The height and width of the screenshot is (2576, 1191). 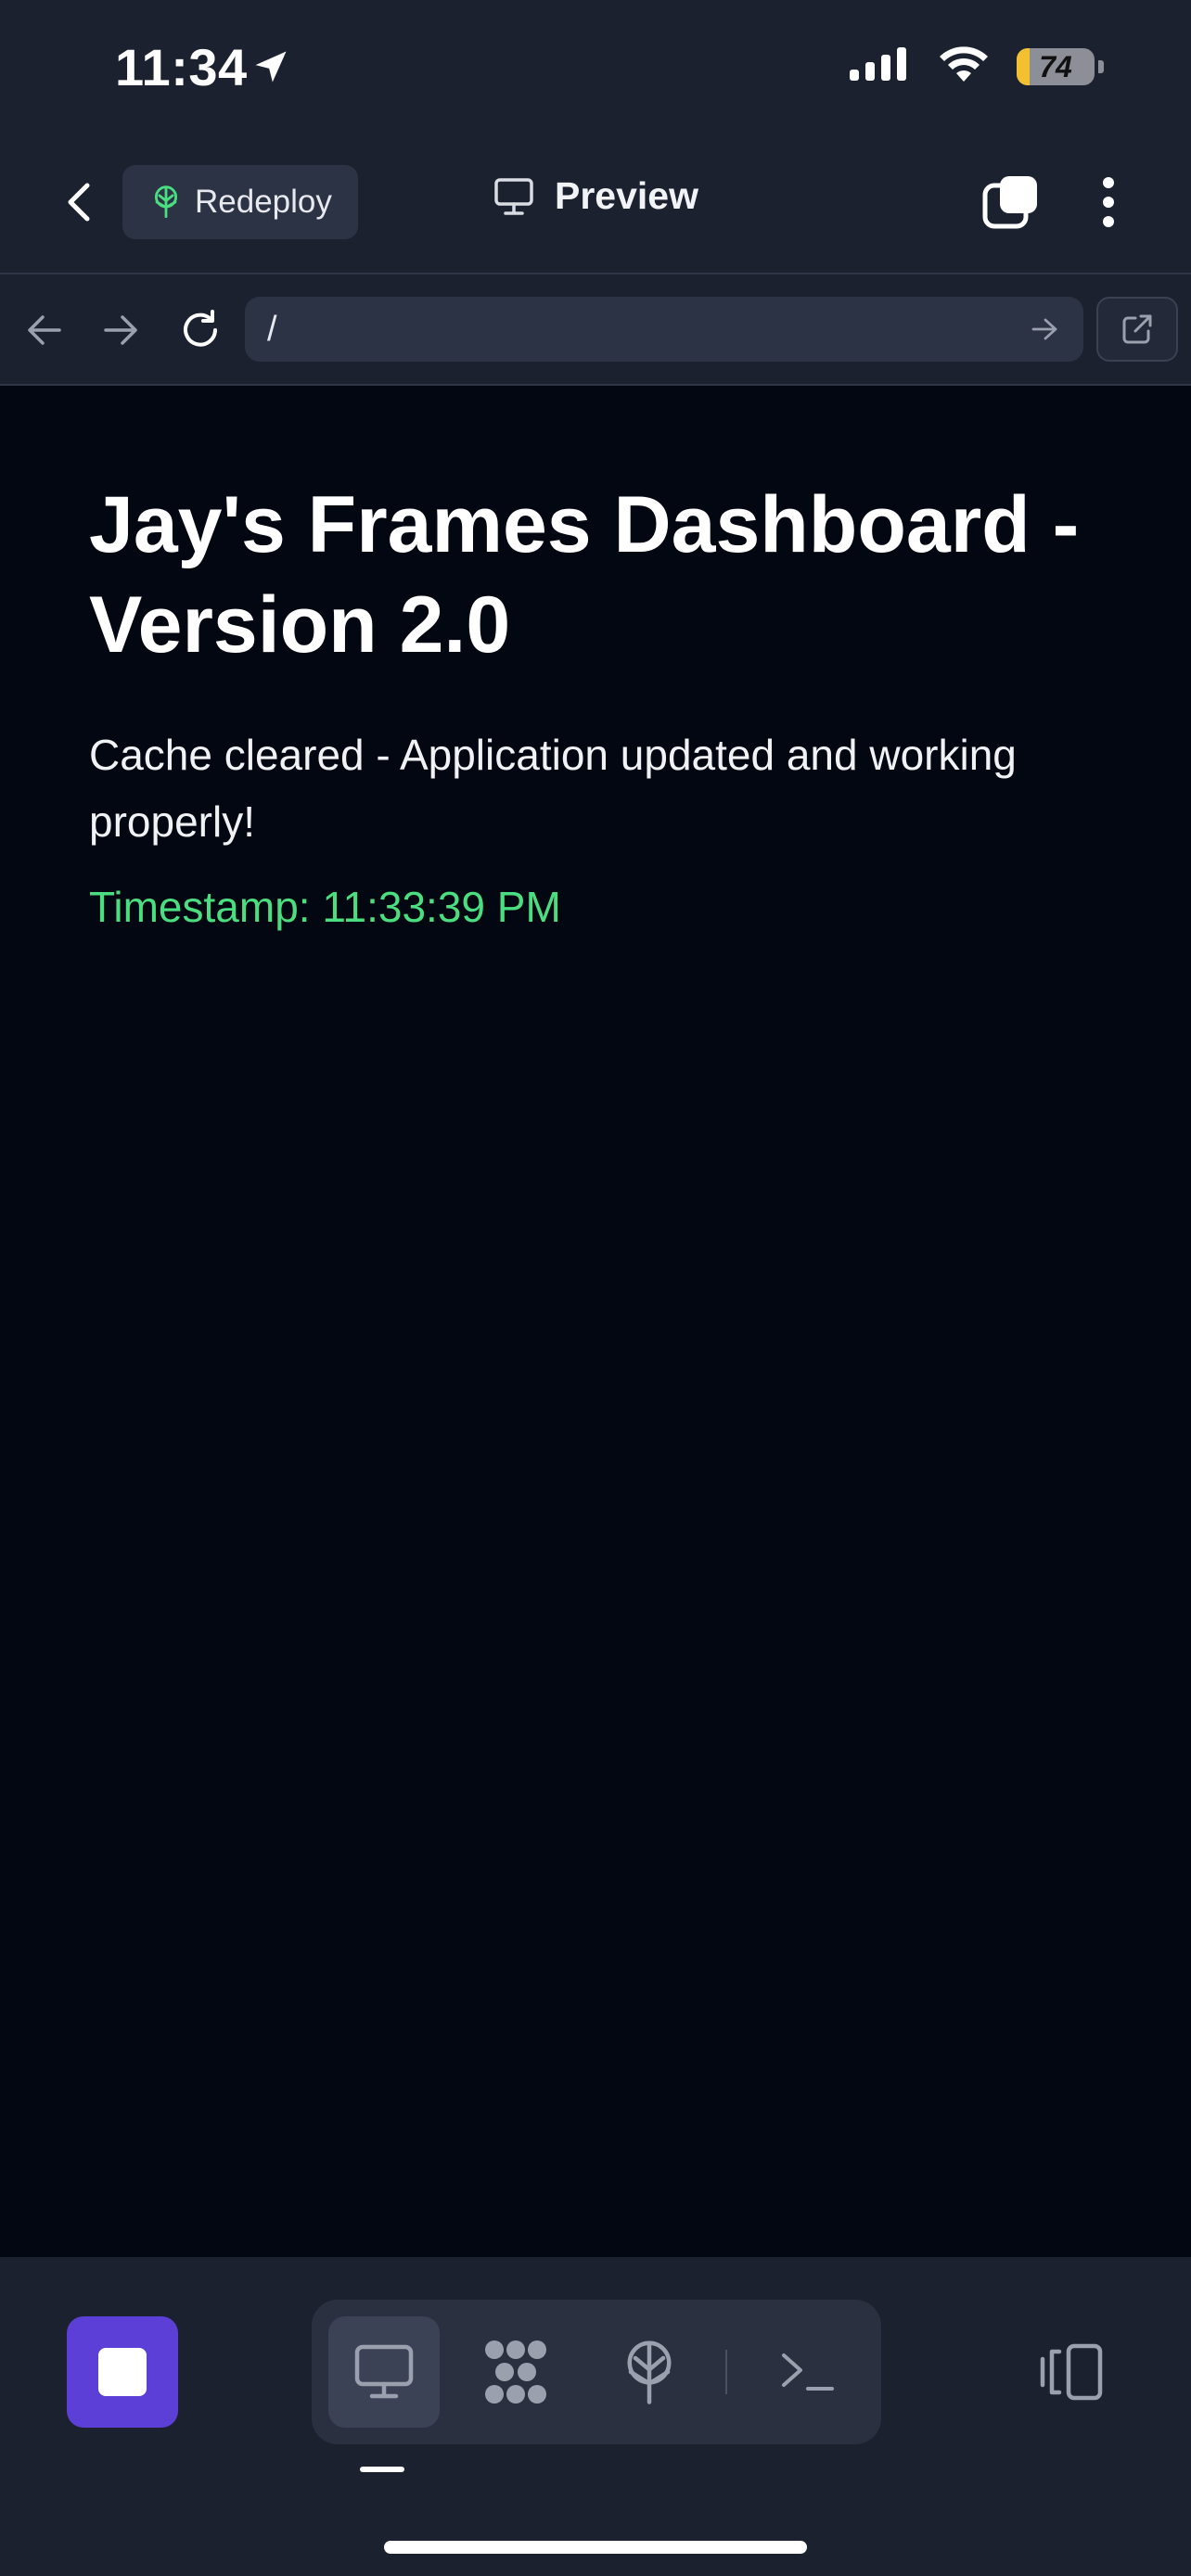 What do you see at coordinates (382, 2469) in the screenshot?
I see `active-tab-indicator` at bounding box center [382, 2469].